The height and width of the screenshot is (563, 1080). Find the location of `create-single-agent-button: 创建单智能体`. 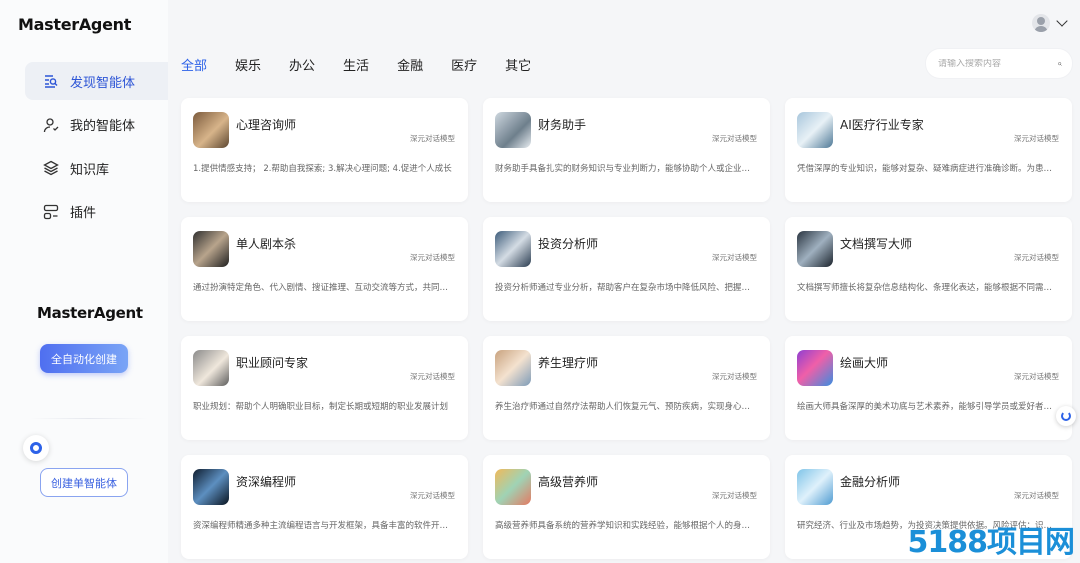

create-single-agent-button: 创建单智能体 is located at coordinates (84, 482).